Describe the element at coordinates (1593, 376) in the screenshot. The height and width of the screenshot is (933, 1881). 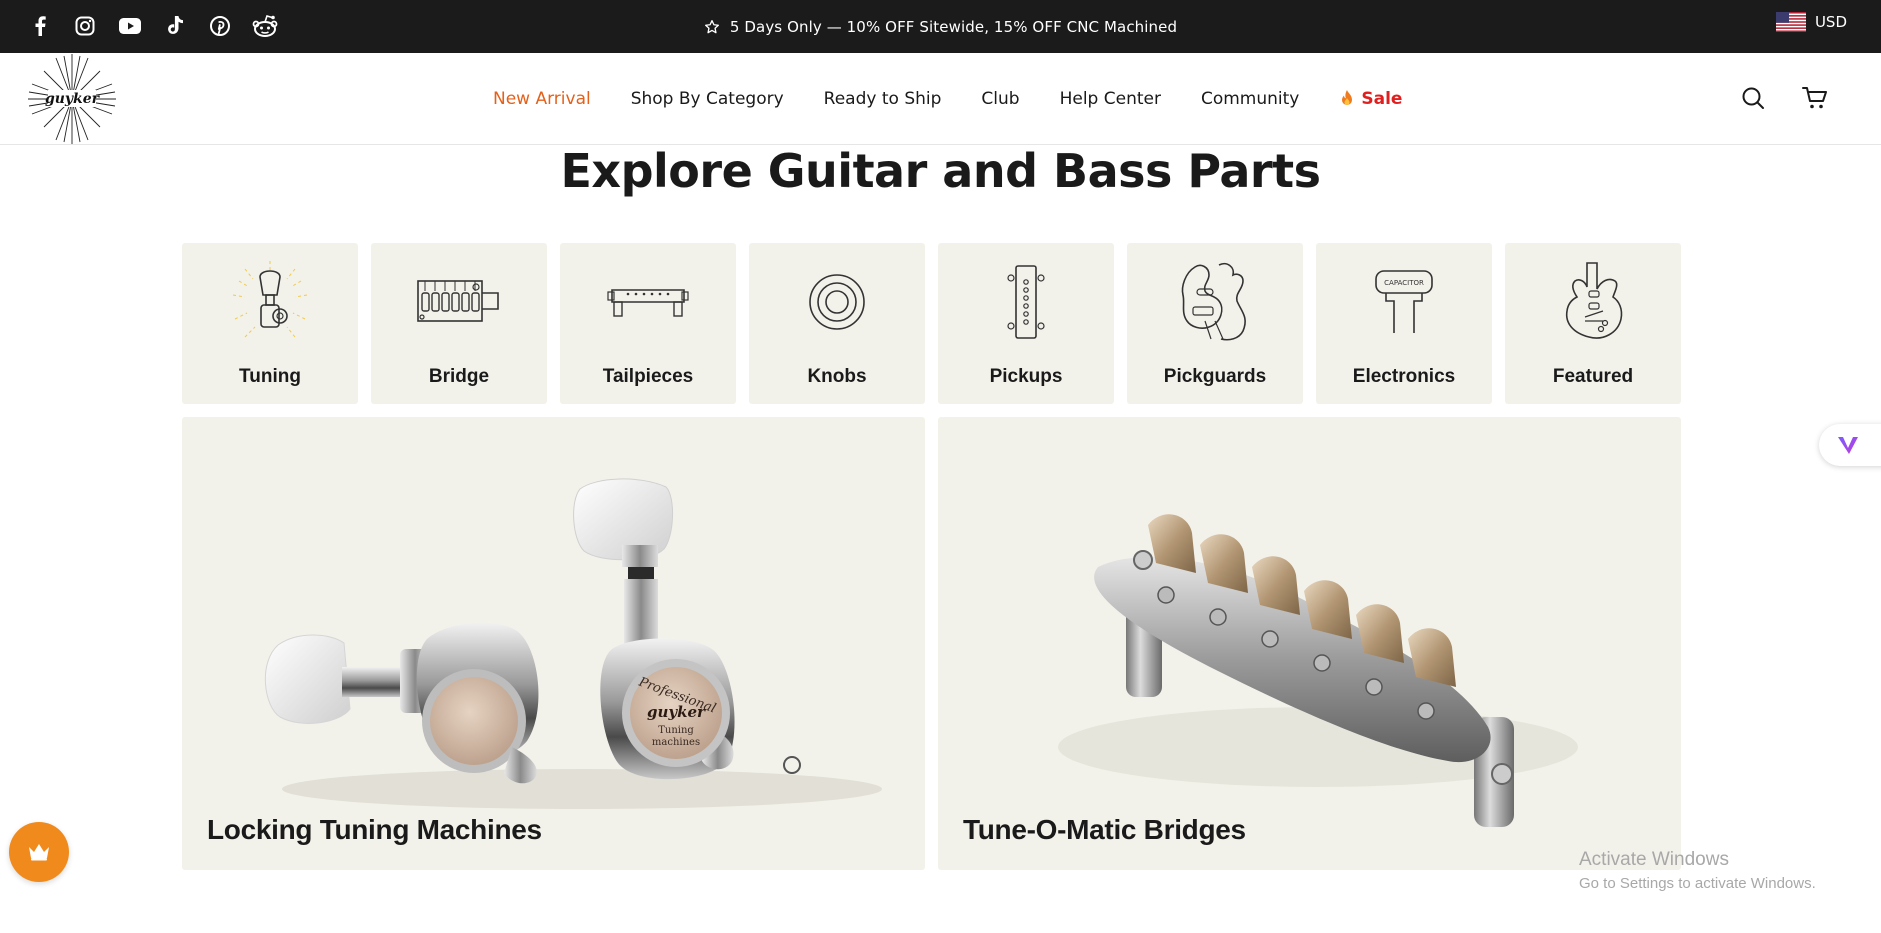
I see `category-label: Featured` at that location.